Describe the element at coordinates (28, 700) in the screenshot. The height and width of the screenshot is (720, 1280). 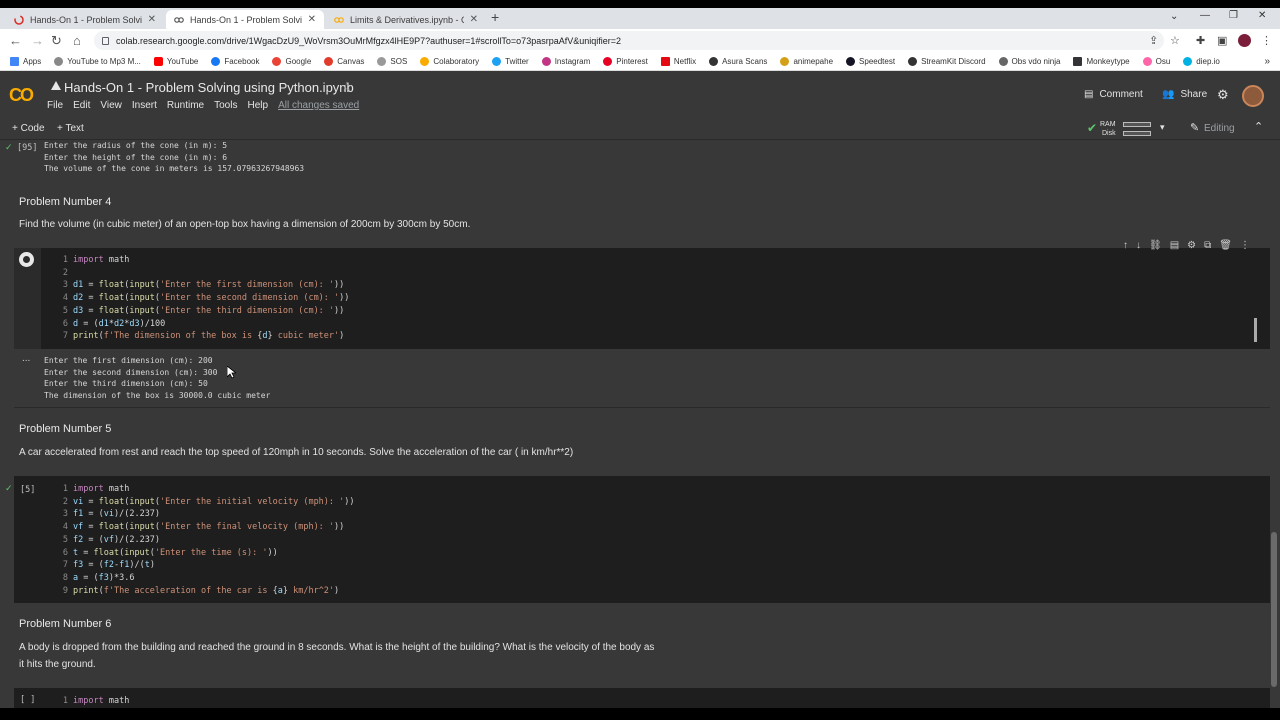
I see `execution-count: [ ]` at that location.